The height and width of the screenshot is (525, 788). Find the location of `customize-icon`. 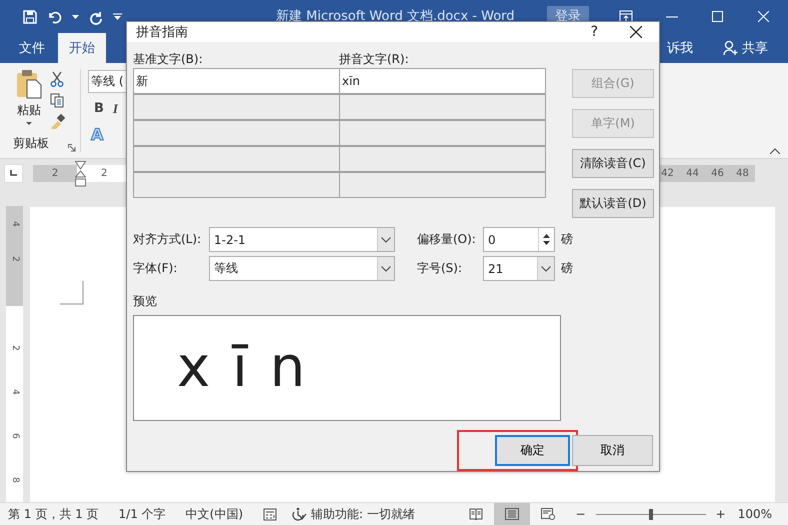

customize-icon is located at coordinates (117, 16).